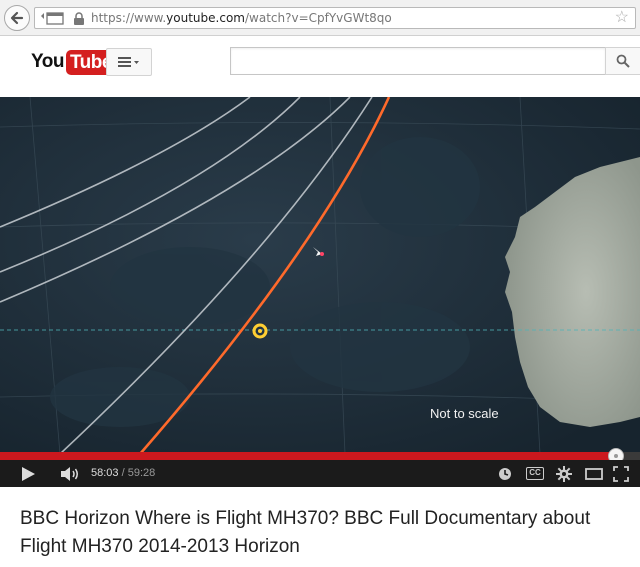 The image size is (640, 567). I want to click on settings-button, so click(564, 473).